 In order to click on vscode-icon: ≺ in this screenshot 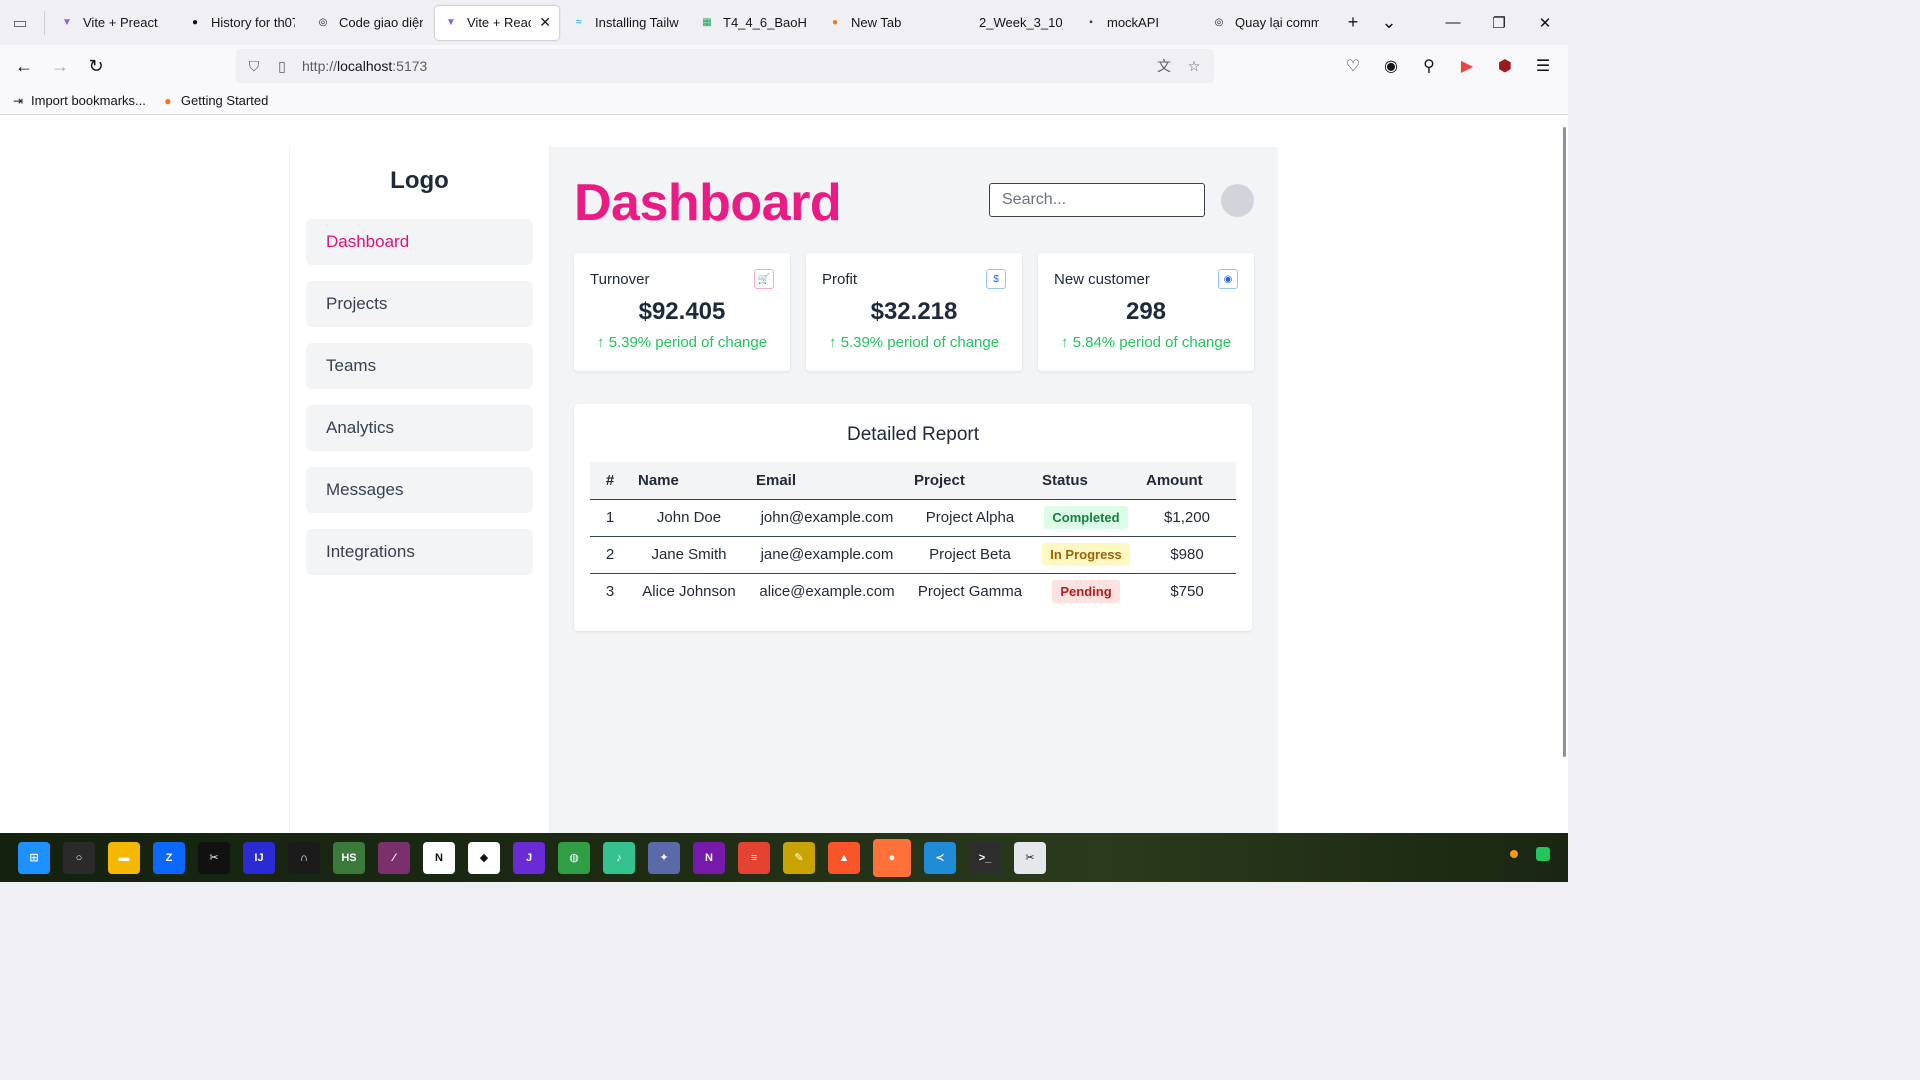, I will do `click(940, 857)`.